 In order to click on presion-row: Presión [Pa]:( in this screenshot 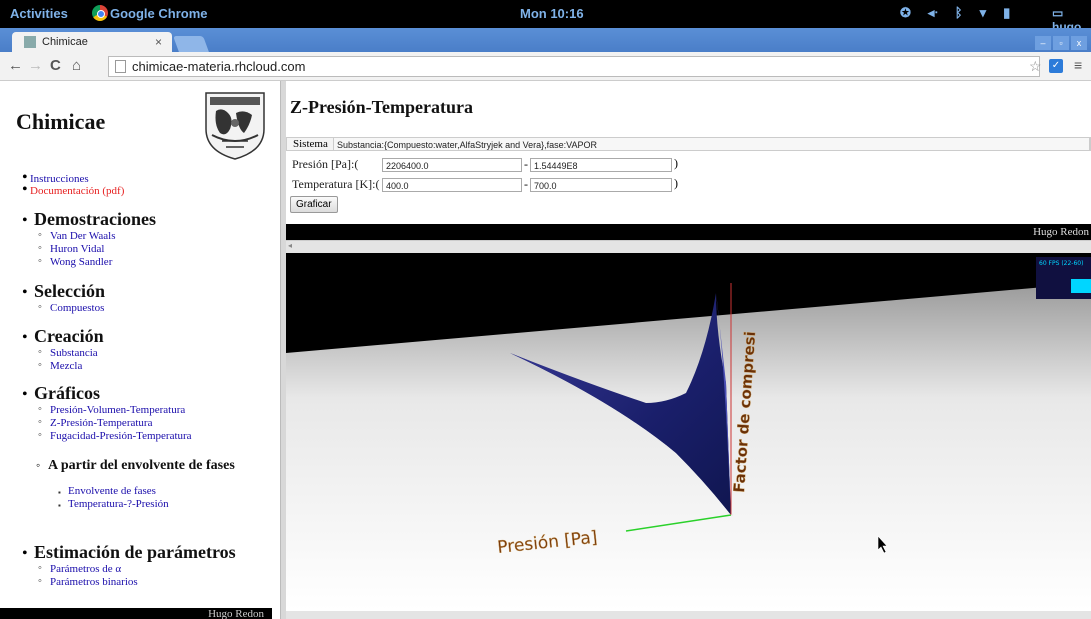, I will do `click(325, 164)`.